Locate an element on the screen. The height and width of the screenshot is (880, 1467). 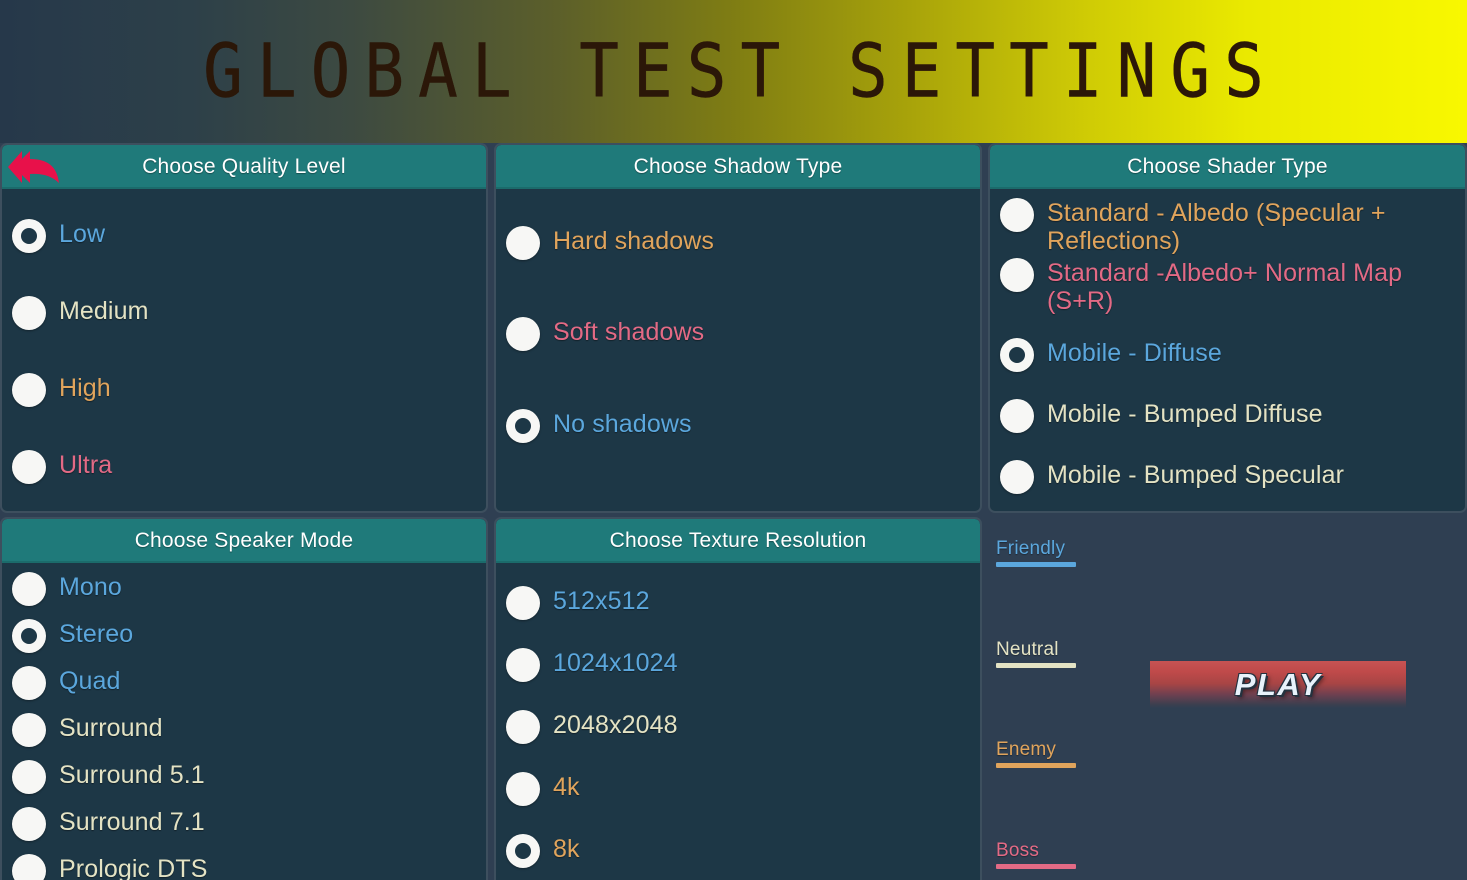
radio-row: Surround 5.1 is located at coordinates (244, 776).